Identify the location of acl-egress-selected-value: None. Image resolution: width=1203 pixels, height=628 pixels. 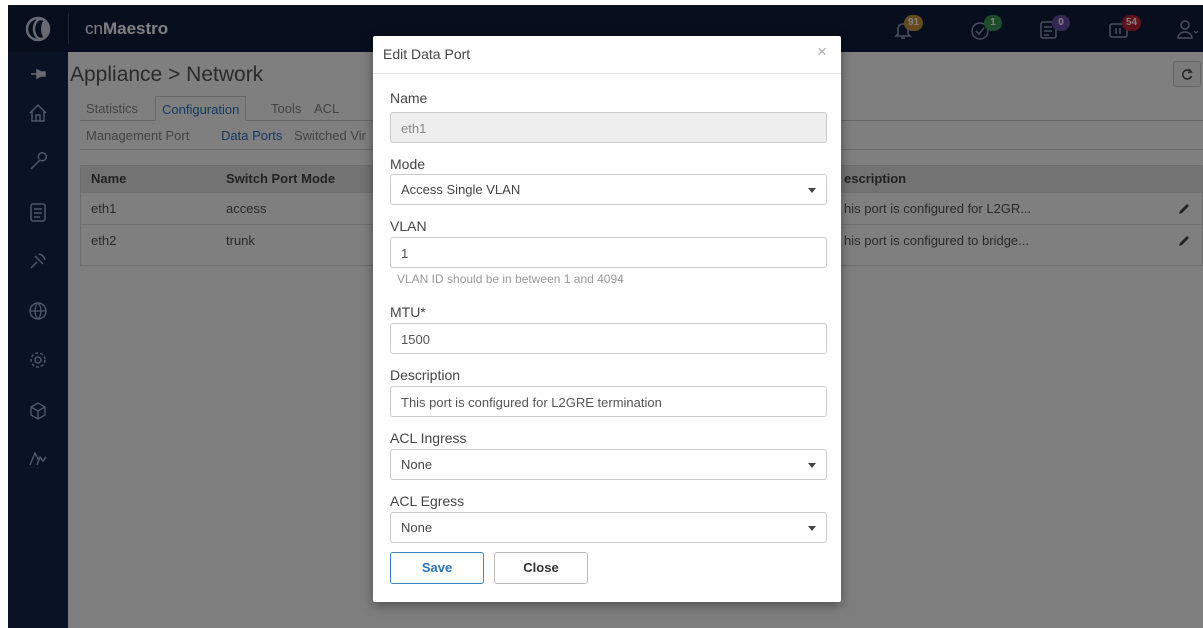
(417, 527).